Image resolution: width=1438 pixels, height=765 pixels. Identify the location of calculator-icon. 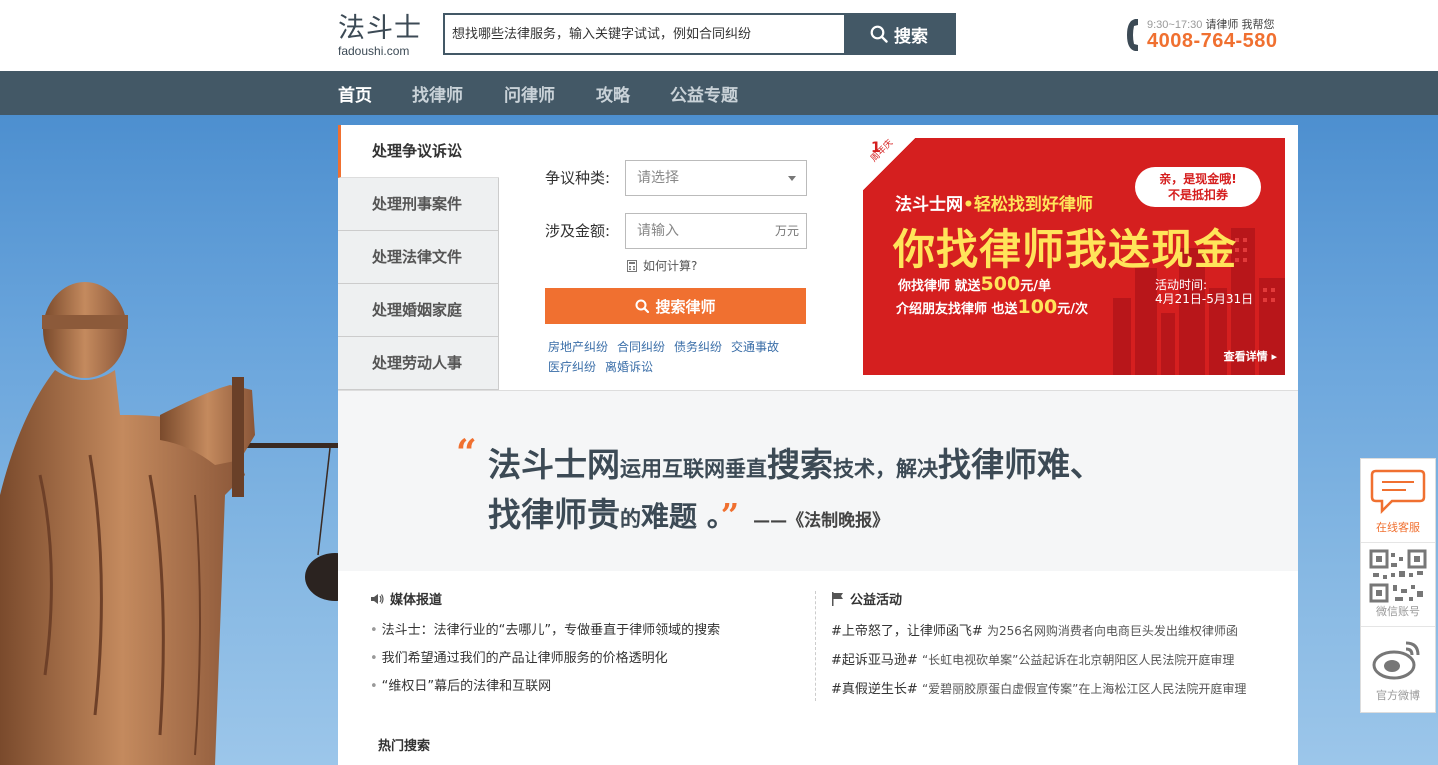
(632, 265).